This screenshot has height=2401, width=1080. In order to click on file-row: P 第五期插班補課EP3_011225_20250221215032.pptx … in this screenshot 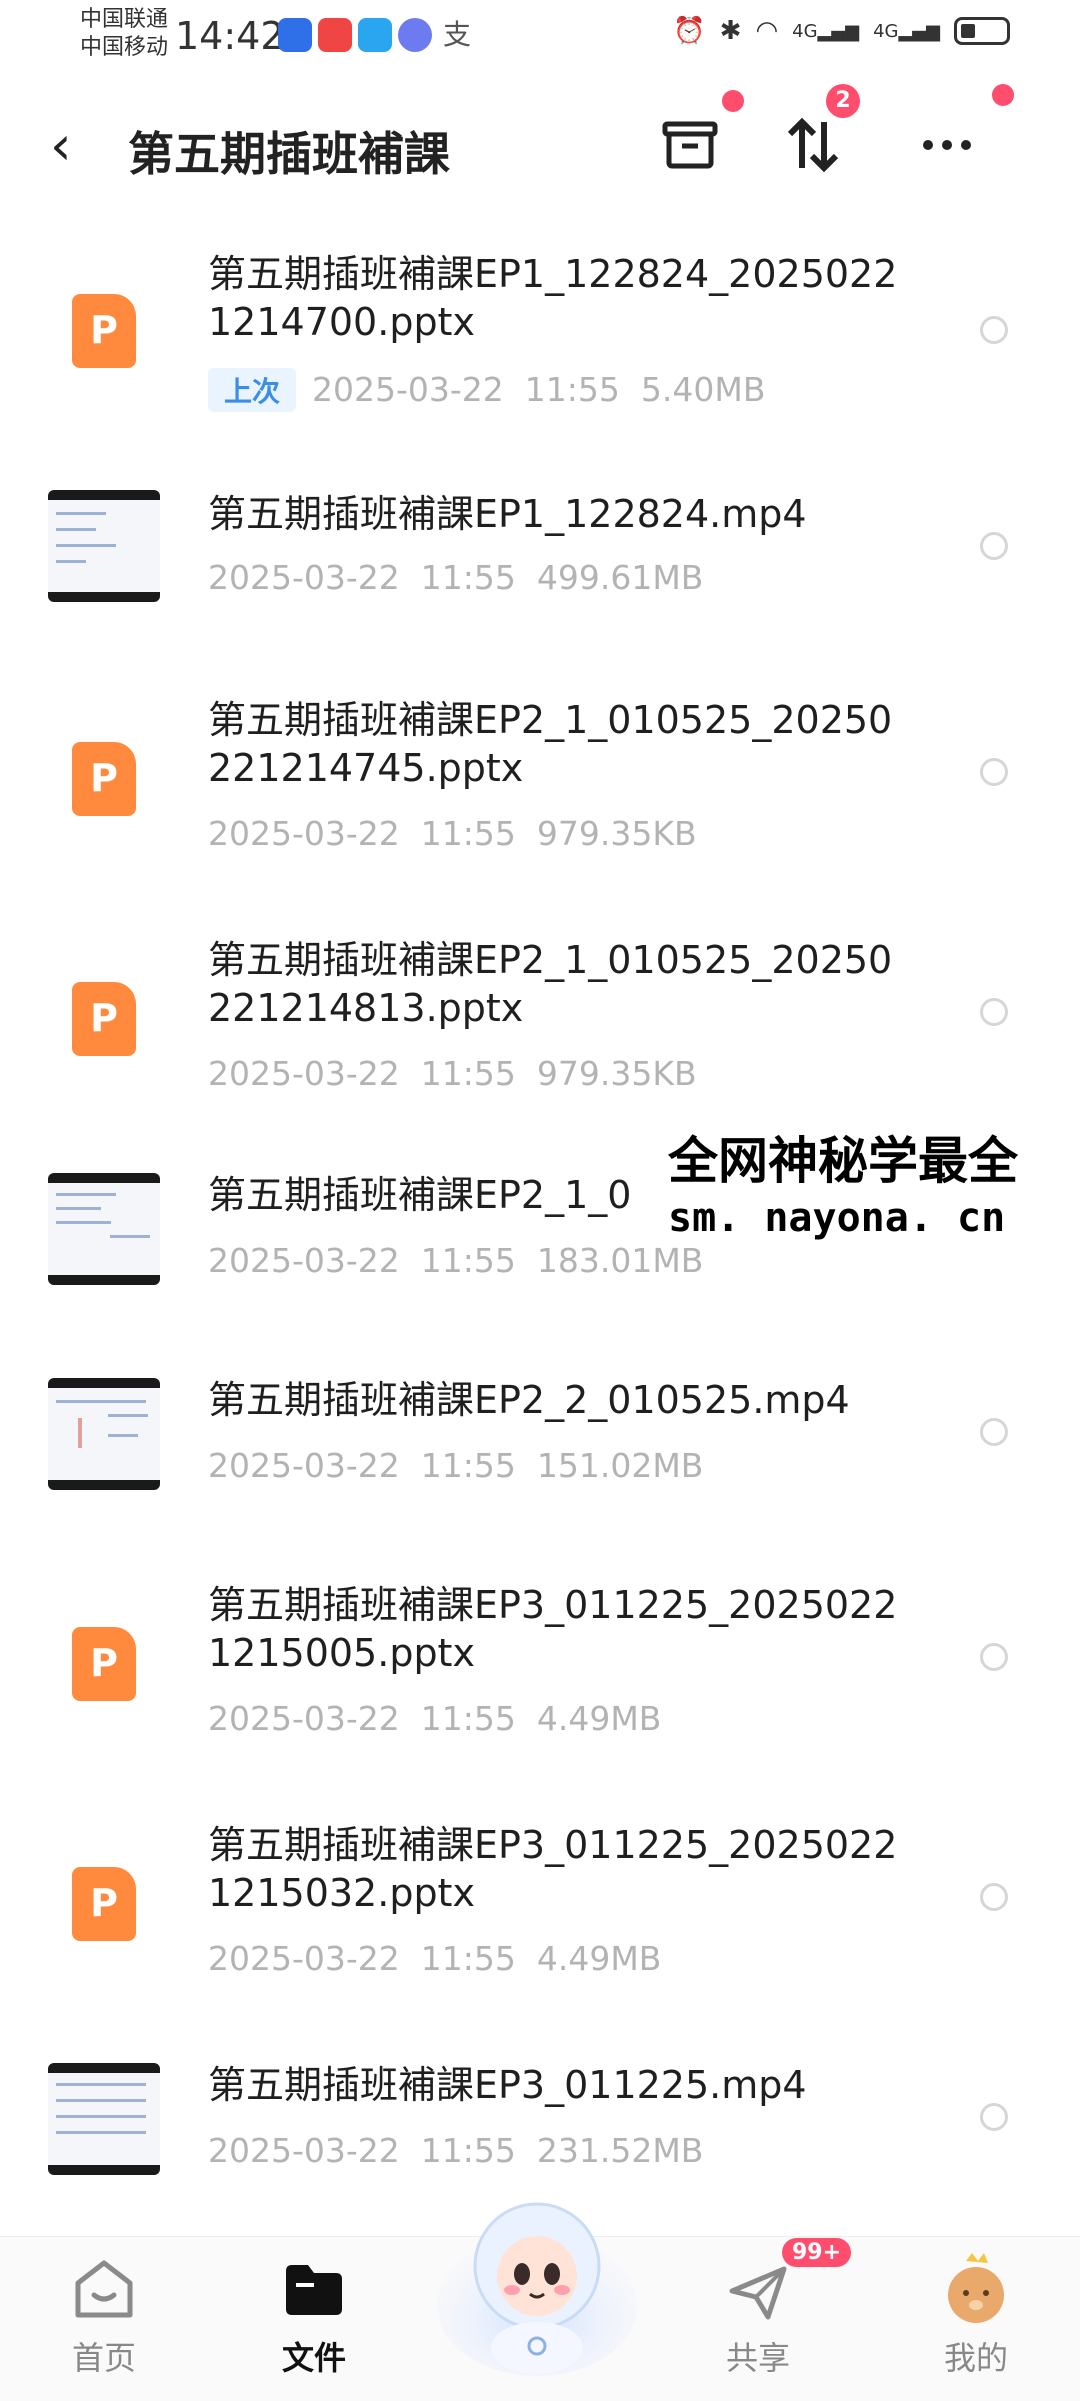, I will do `click(540, 1915)`.